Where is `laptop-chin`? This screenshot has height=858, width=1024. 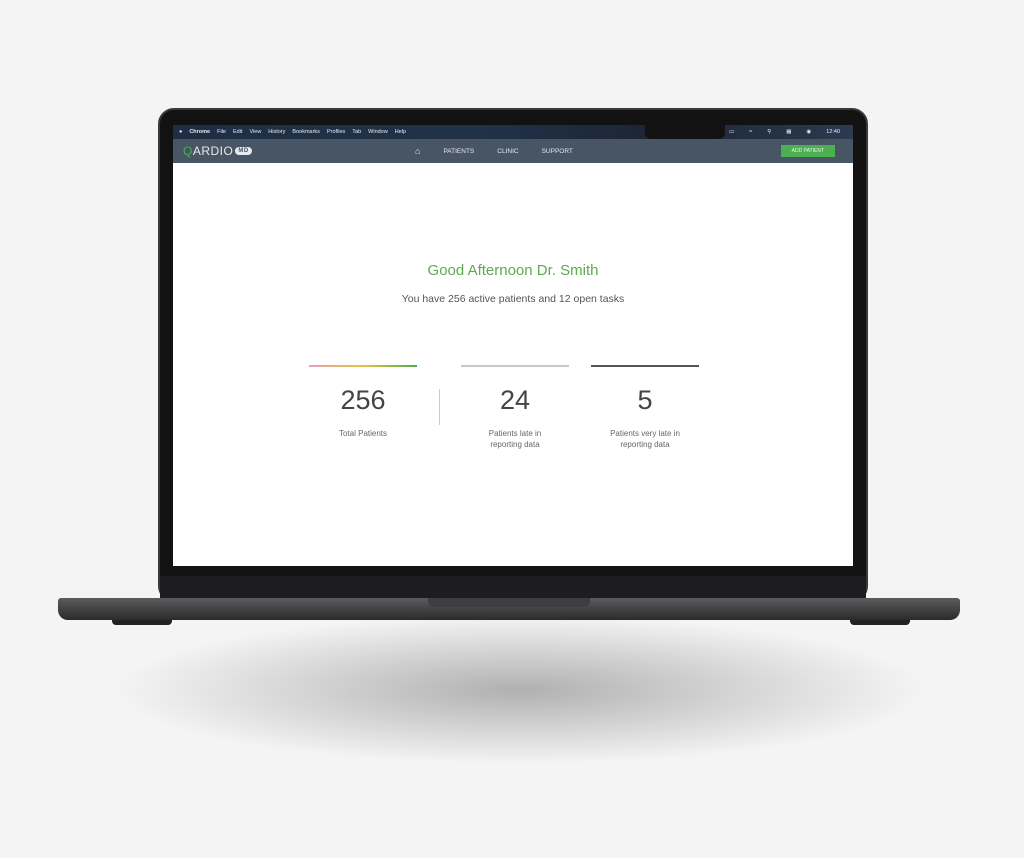 laptop-chin is located at coordinates (513, 588).